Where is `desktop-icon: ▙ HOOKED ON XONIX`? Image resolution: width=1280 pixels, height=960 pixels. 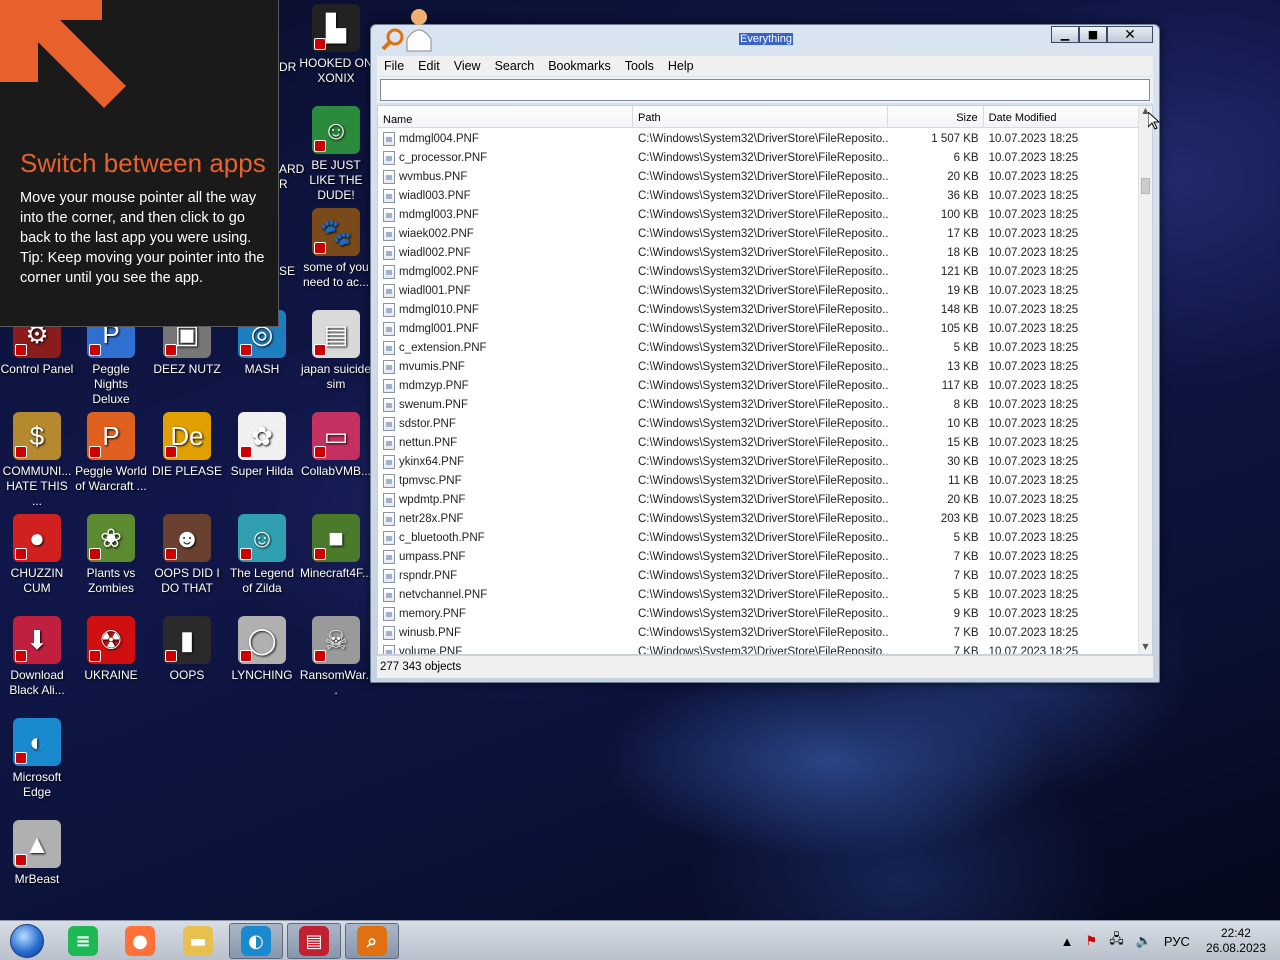
desktop-icon: ▙ HOOKED ON XONIX is located at coordinates (336, 45).